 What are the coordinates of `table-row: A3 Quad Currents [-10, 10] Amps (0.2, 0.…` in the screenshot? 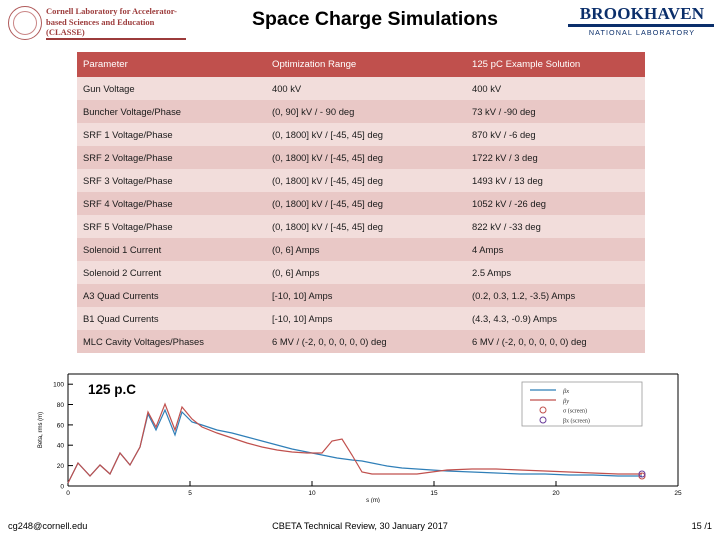 It's located at (361, 295).